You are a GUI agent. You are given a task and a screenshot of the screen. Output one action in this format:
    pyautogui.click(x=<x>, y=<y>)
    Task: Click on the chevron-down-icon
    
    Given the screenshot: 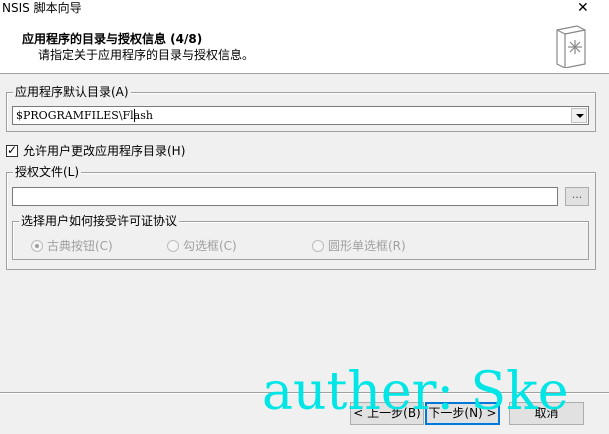 What is the action you would take?
    pyautogui.click(x=579, y=115)
    